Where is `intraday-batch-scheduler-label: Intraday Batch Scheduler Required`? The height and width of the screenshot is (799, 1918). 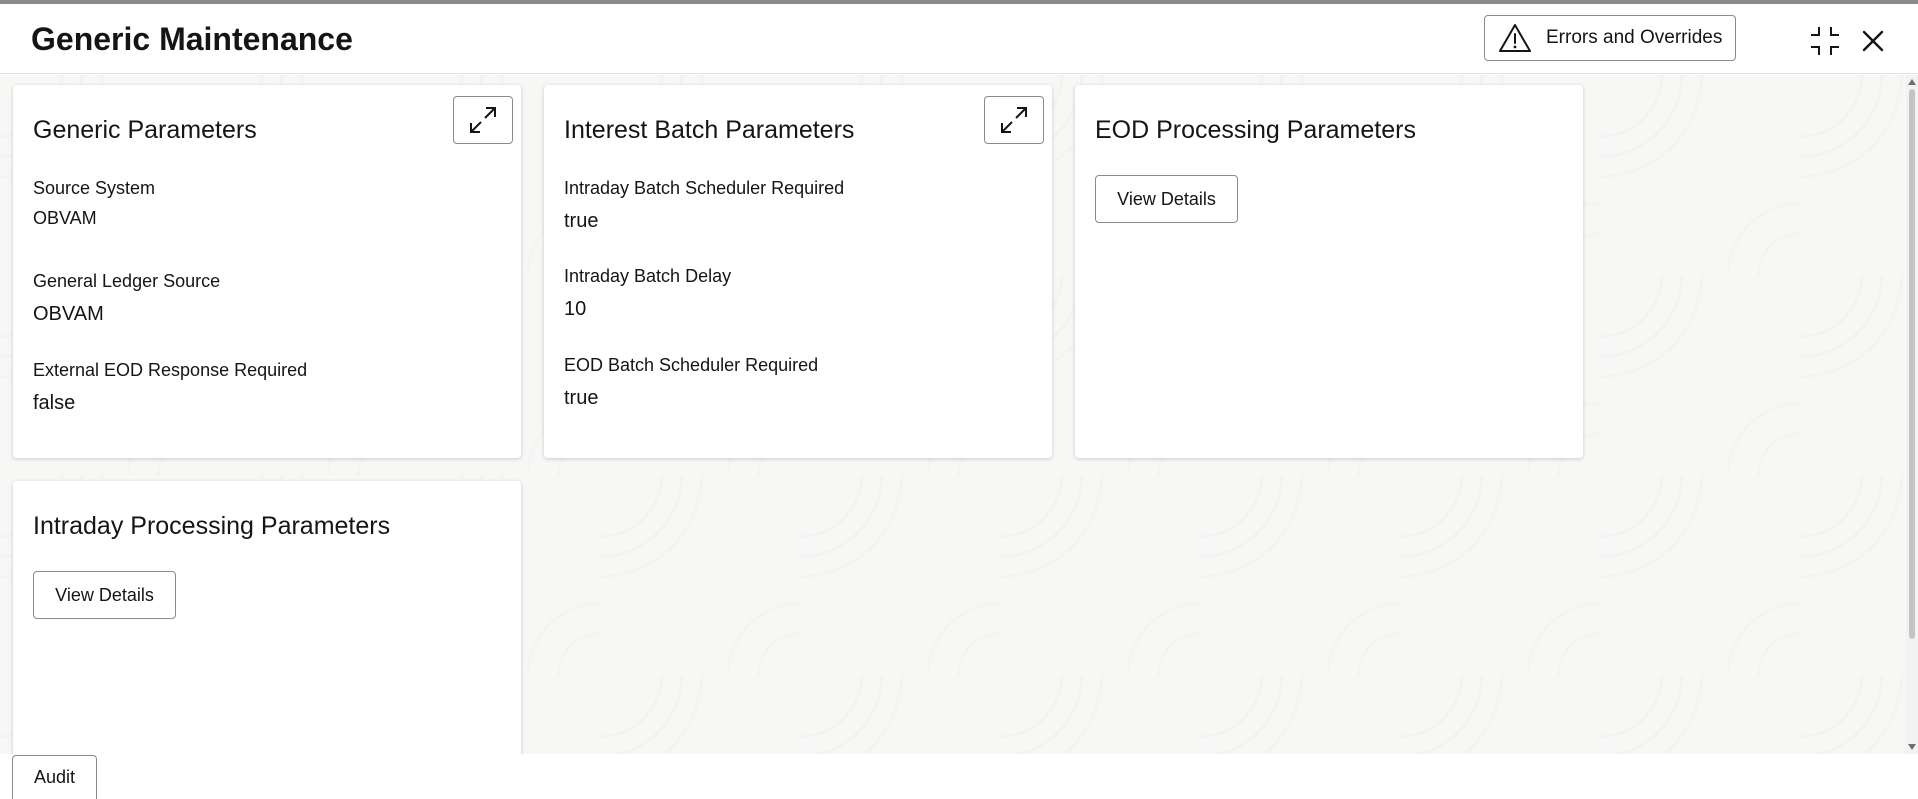
intraday-batch-scheduler-label: Intraday Batch Scheduler Required is located at coordinates (704, 188).